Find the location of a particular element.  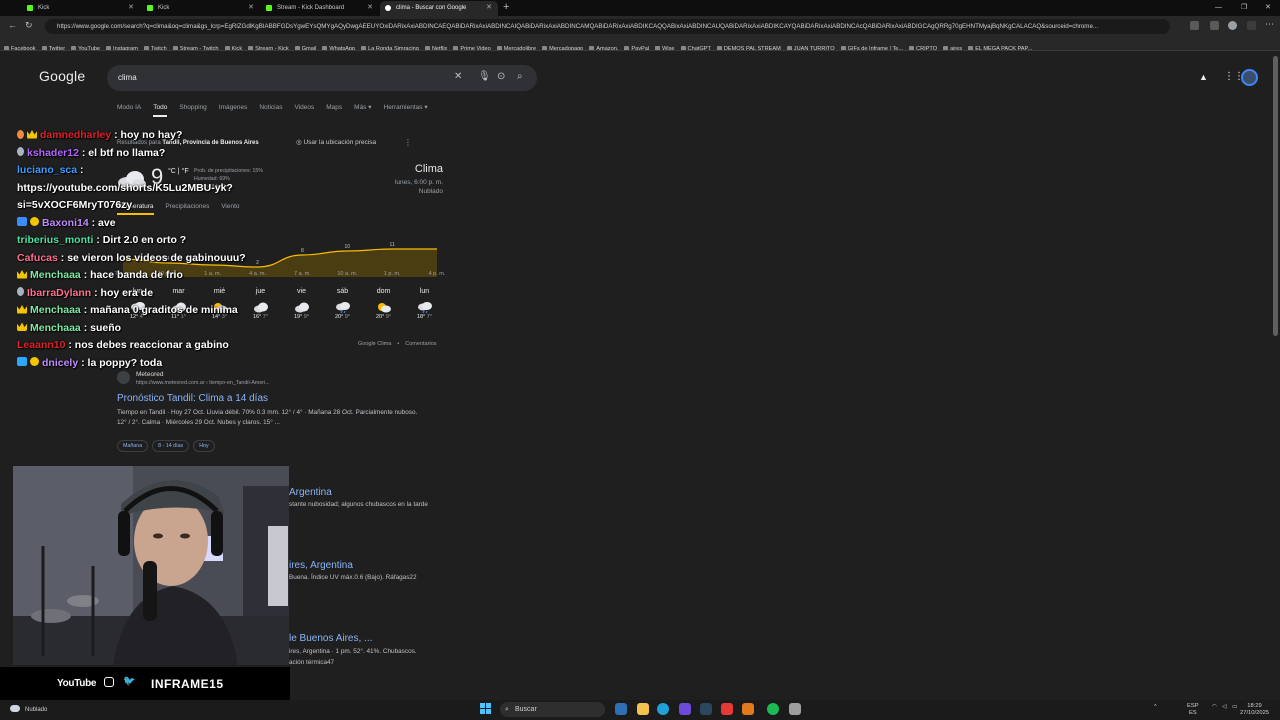

close-window-icon: ✕ is located at coordinates (1268, 8).